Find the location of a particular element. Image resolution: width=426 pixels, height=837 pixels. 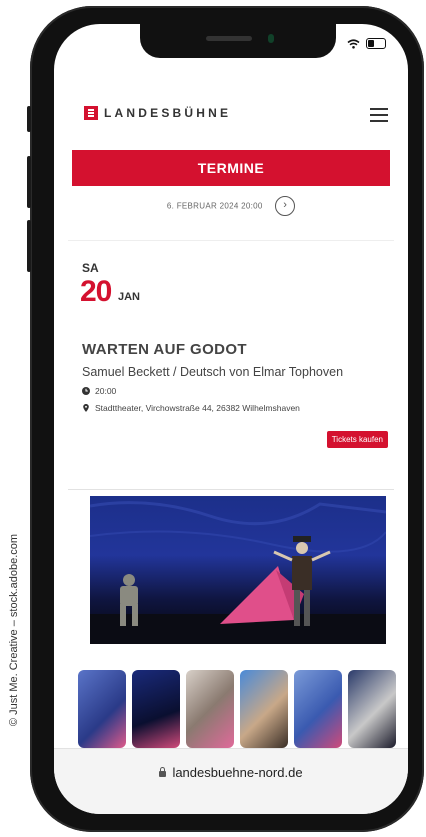

url-text: landesbuehne-nord.de is located at coordinates (237, 772).